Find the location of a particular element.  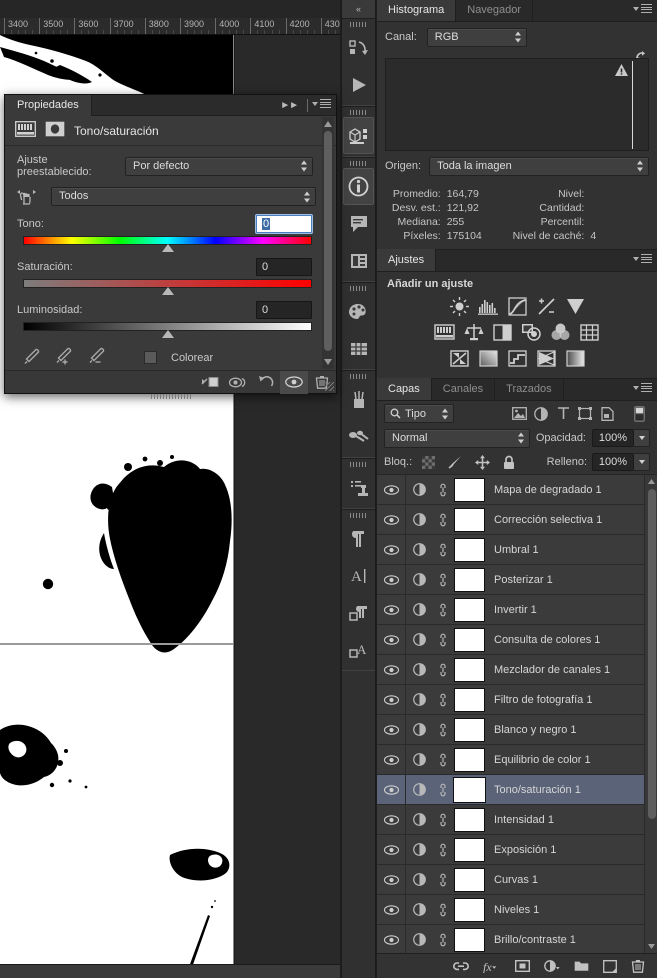

saturation-slider-knob is located at coordinates (167, 291).